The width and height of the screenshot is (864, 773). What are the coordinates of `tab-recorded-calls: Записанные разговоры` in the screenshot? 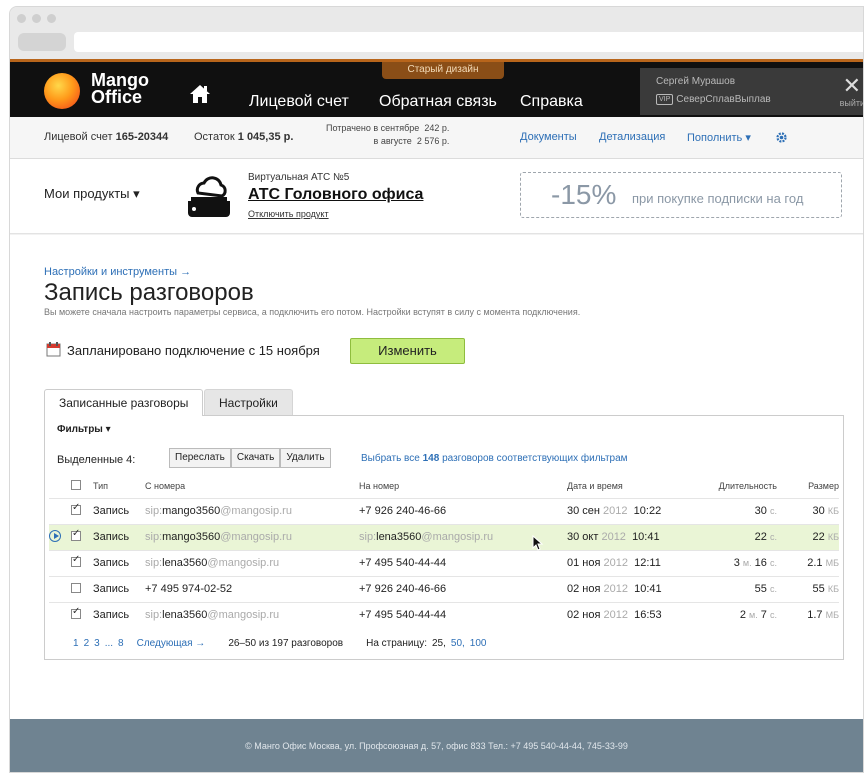 It's located at (124, 402).